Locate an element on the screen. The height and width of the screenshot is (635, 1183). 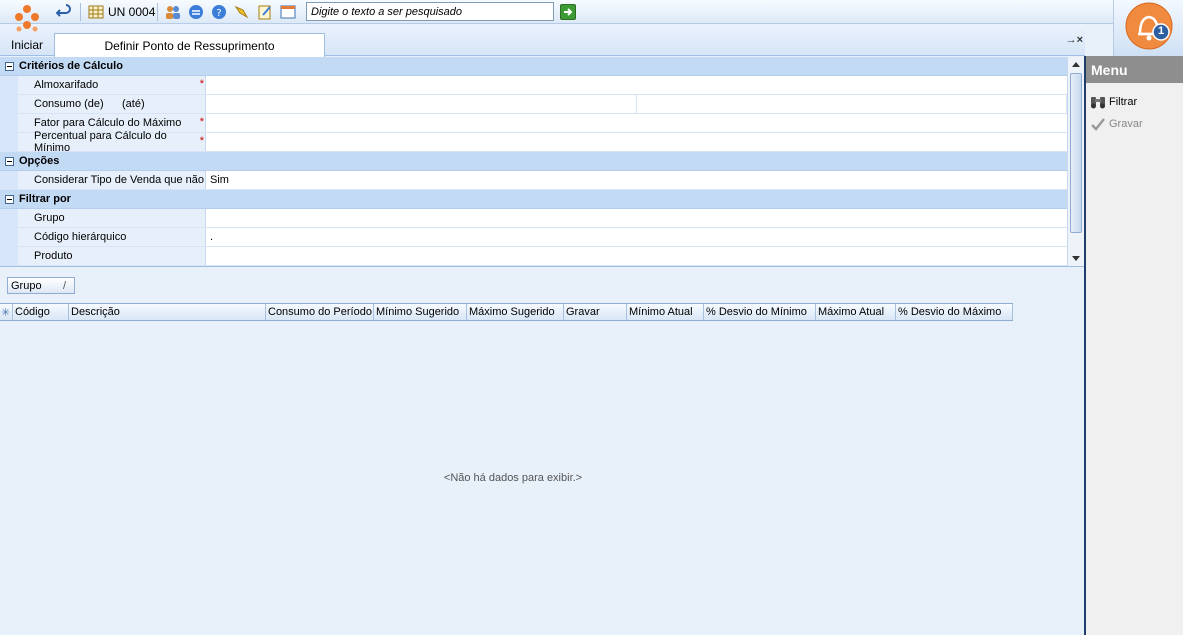
window-icon is located at coordinates (288, 12).